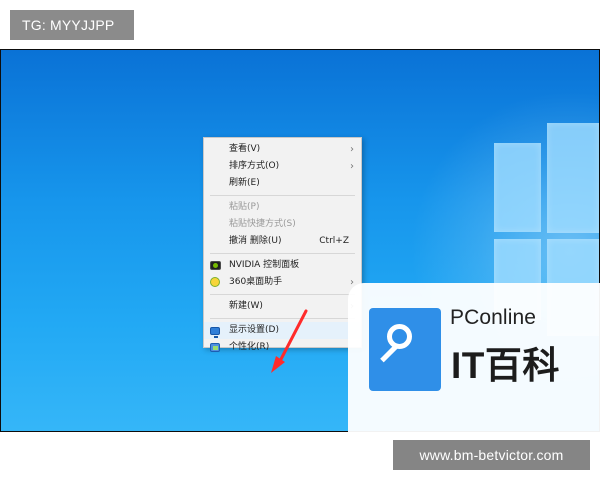  Describe the element at coordinates (389, 353) in the screenshot. I see `magnifier-handle` at that location.